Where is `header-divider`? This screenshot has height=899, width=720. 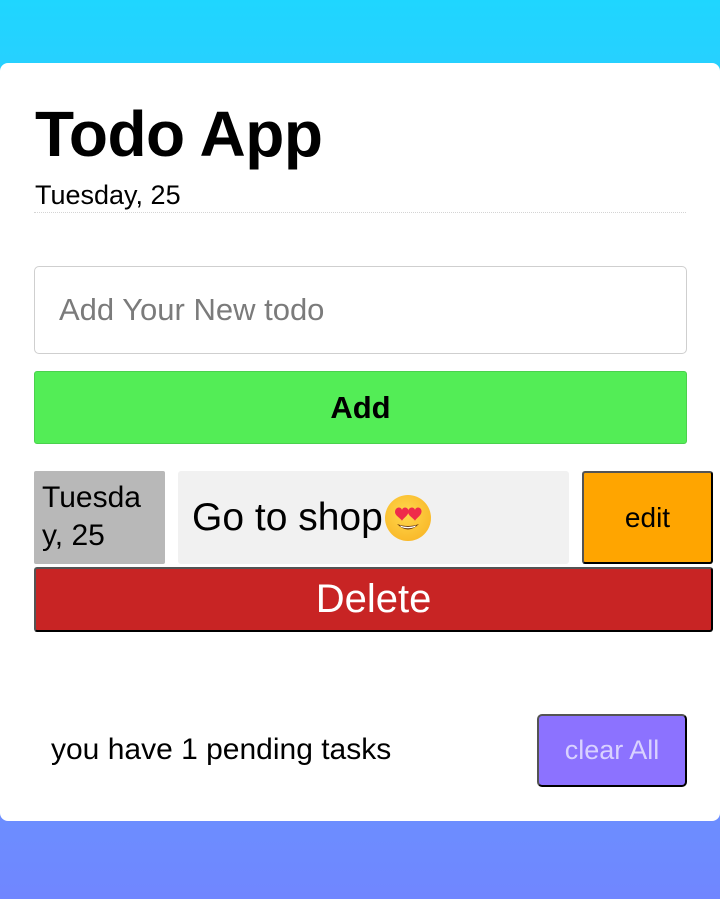 header-divider is located at coordinates (360, 212).